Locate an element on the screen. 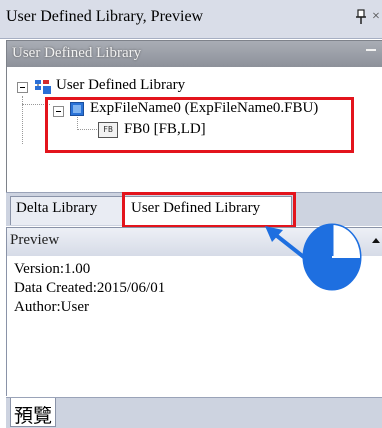 The height and width of the screenshot is (428, 382). library-file-icon is located at coordinates (77, 109).